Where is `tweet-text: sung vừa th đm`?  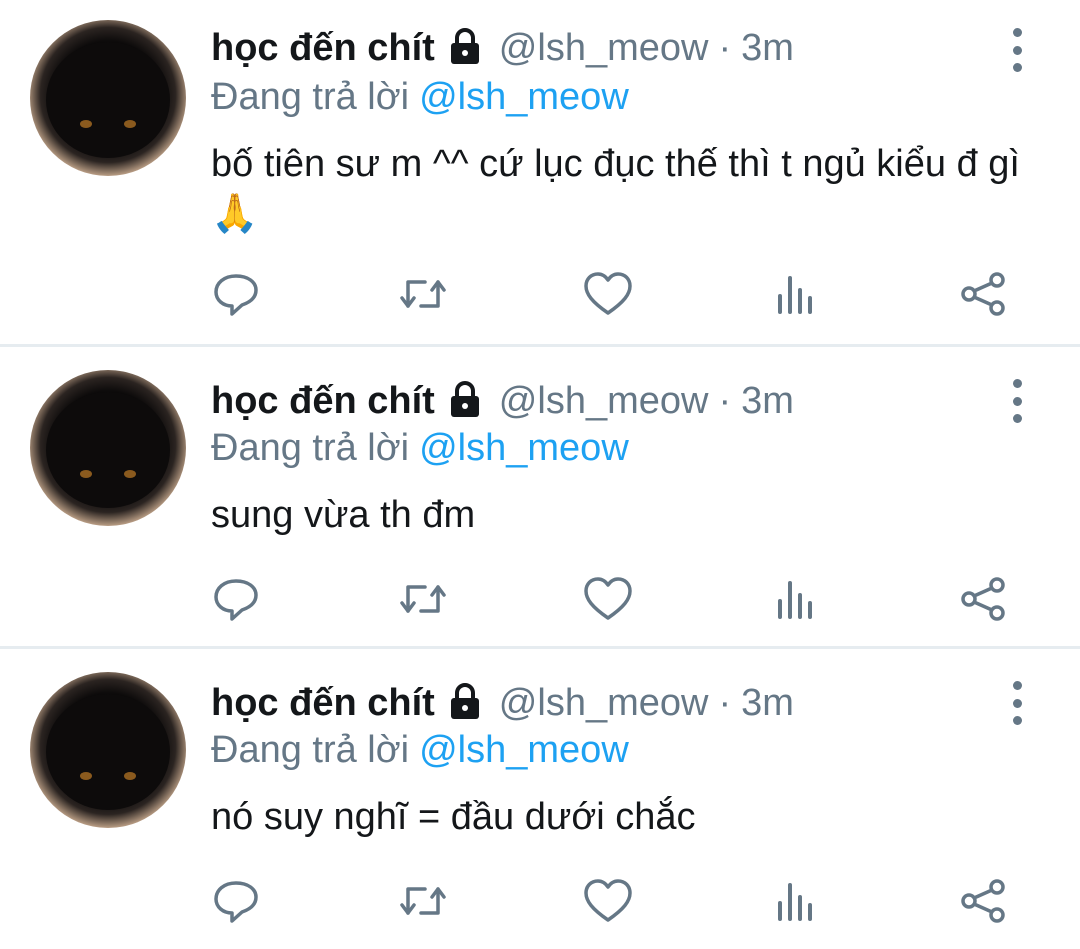
tweet-text: sung vừa th đm is located at coordinates (343, 515).